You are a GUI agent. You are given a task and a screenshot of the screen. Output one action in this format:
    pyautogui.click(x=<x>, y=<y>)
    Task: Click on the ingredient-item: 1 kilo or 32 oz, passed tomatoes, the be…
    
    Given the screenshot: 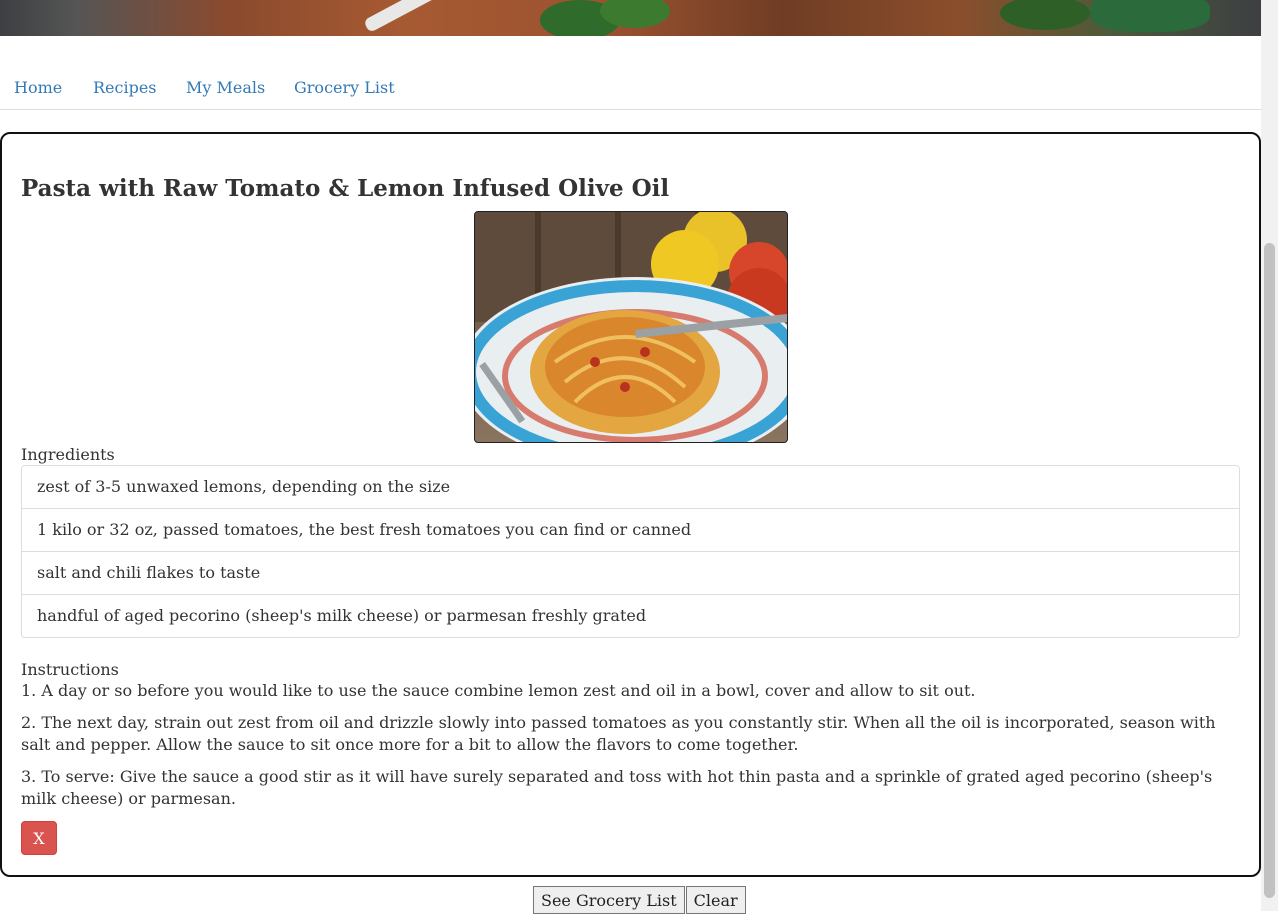 What is the action you would take?
    pyautogui.click(x=630, y=530)
    